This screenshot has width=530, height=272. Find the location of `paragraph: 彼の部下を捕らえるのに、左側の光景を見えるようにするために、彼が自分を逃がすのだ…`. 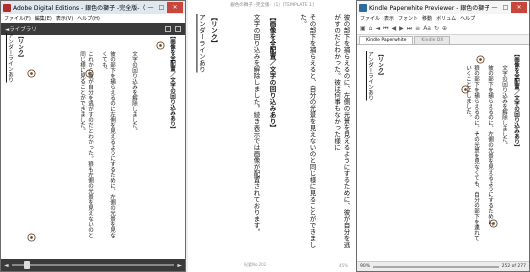

paragraph: 彼の部下を捕らえるのに、左側の光景を見えるようにするために、彼が自分を逃がすのだ… is located at coordinates (341, 131).